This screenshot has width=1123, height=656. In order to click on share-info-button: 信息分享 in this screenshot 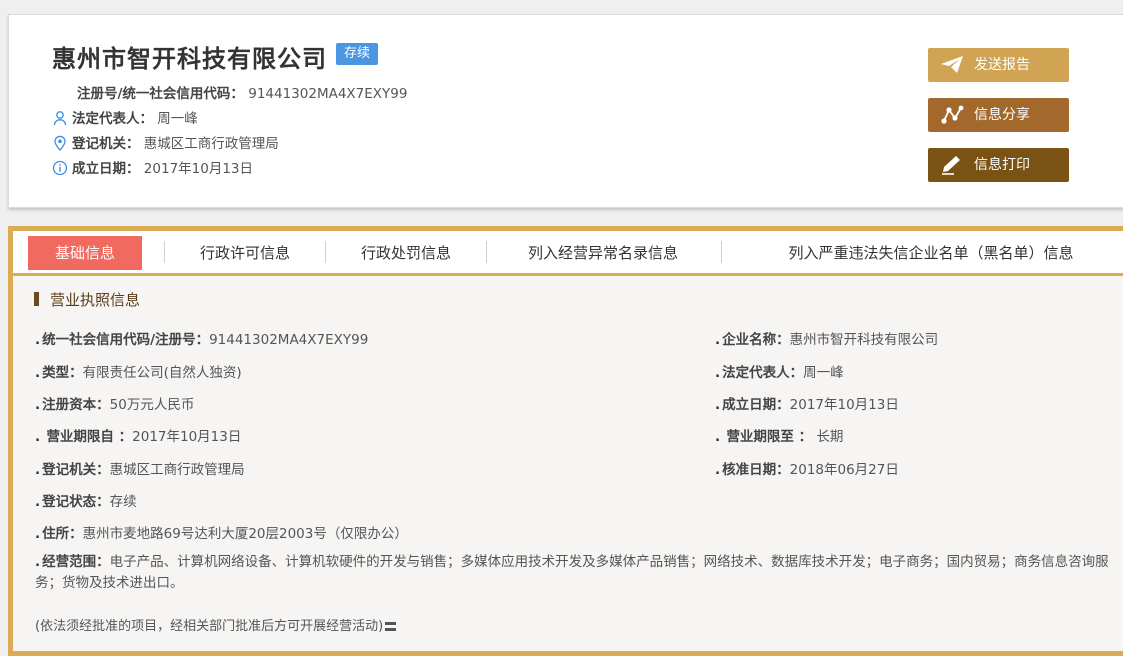, I will do `click(998, 115)`.